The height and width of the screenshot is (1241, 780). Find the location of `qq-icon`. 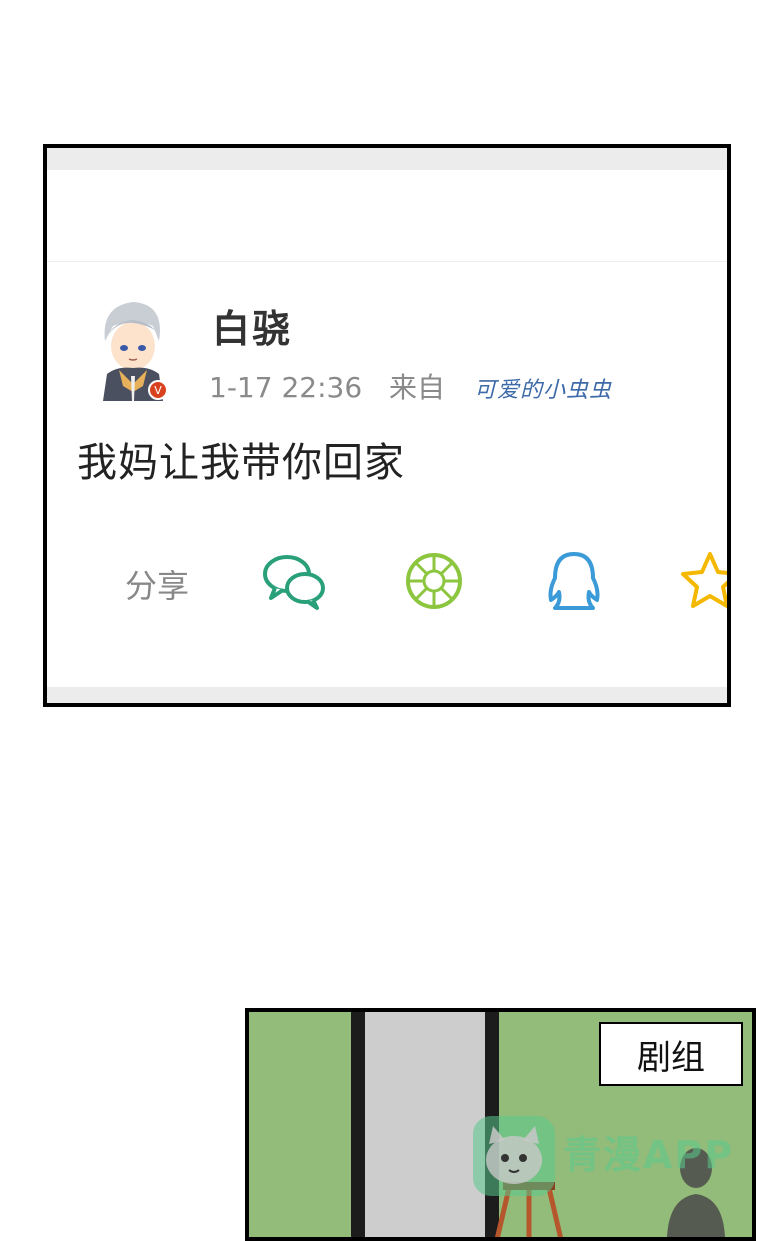

qq-icon is located at coordinates (574, 581).